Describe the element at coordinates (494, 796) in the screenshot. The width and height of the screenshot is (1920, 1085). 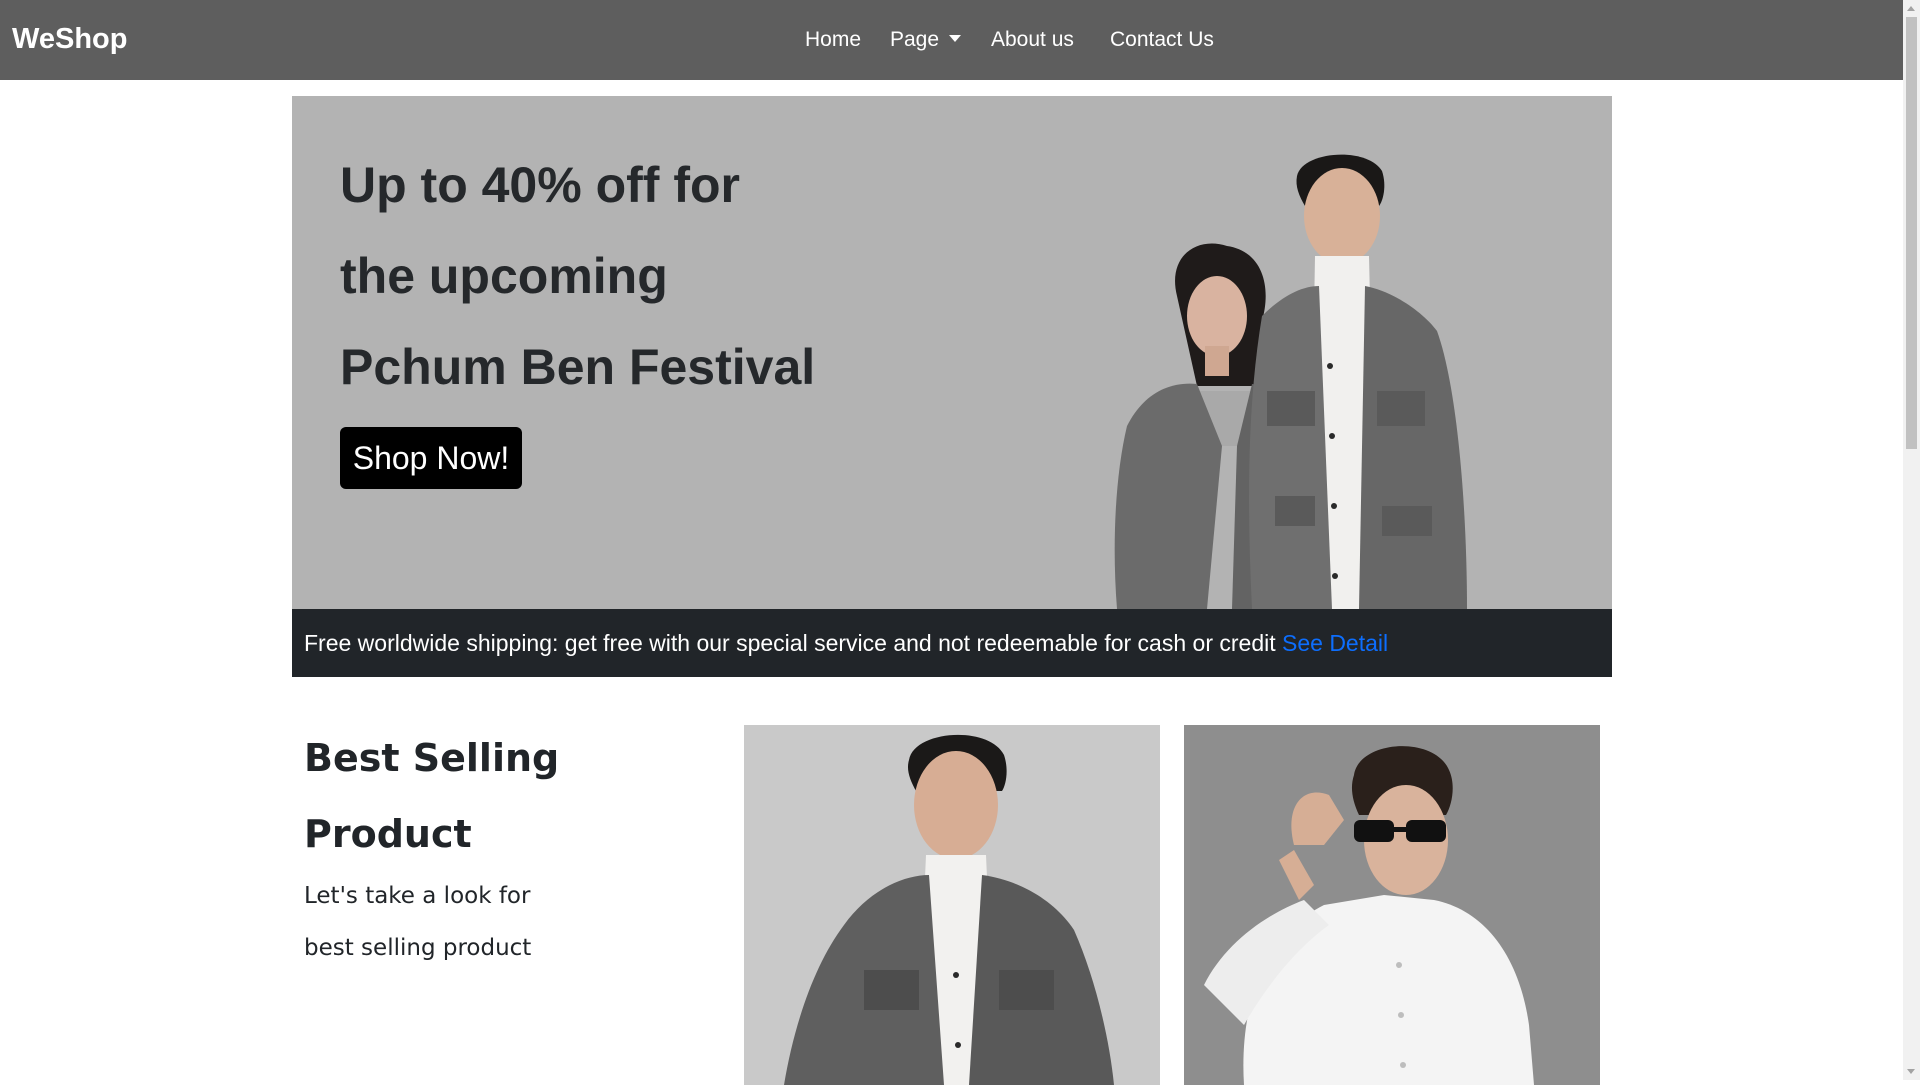
I see `best-selling-title: Best Selling Product` at that location.